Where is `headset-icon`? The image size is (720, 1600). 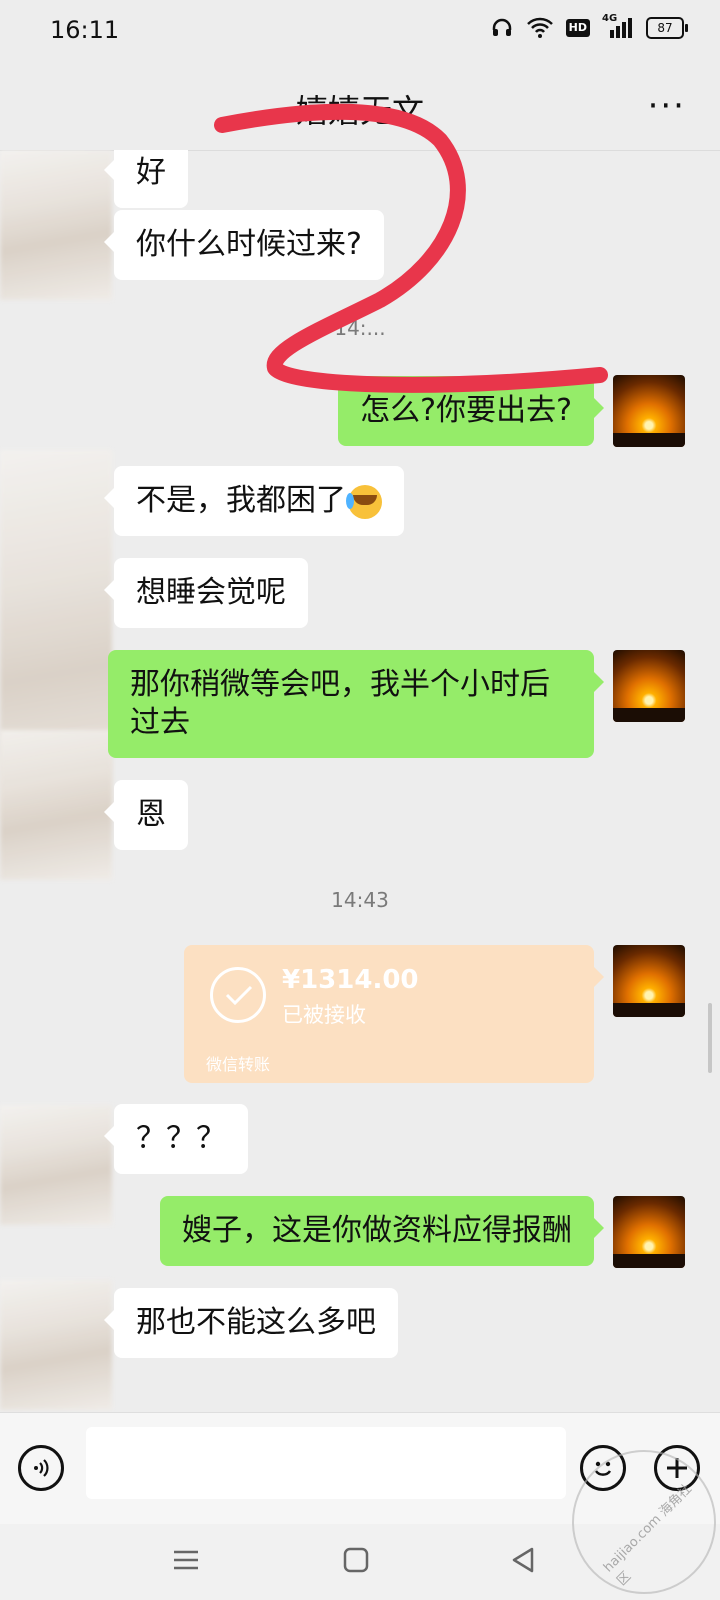
headset-icon is located at coordinates (501, 27).